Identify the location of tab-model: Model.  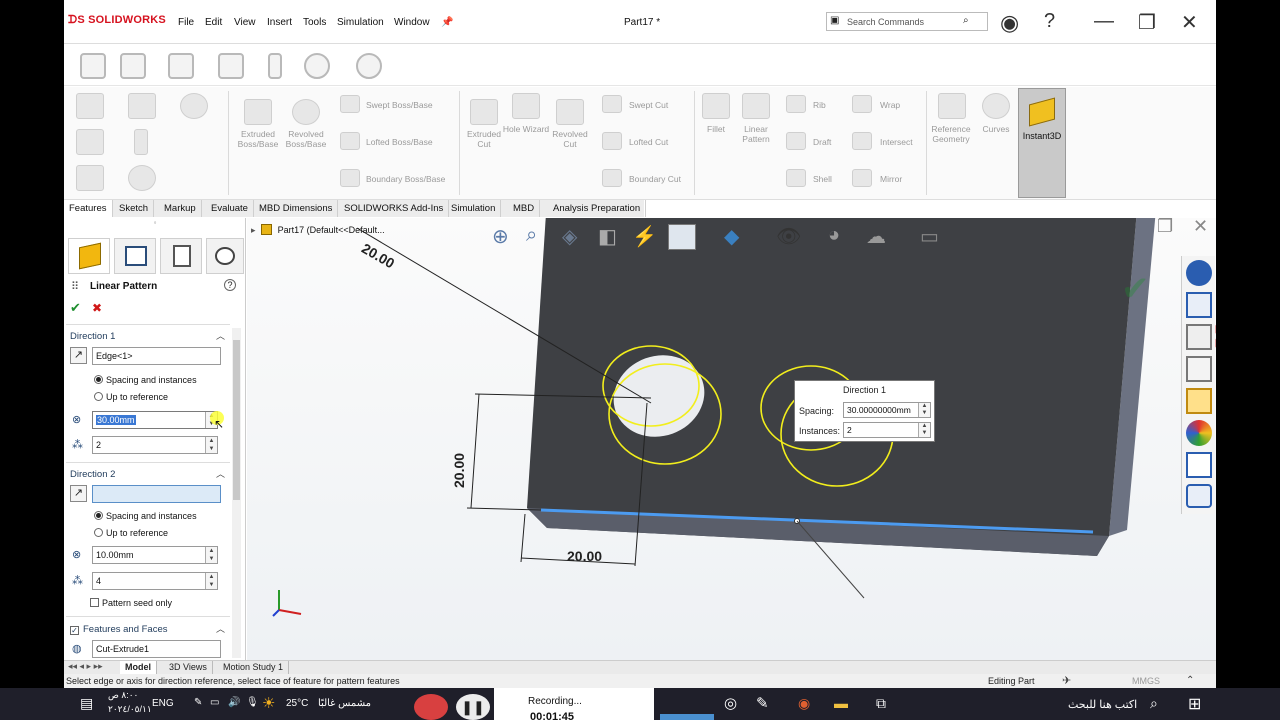
(138, 668).